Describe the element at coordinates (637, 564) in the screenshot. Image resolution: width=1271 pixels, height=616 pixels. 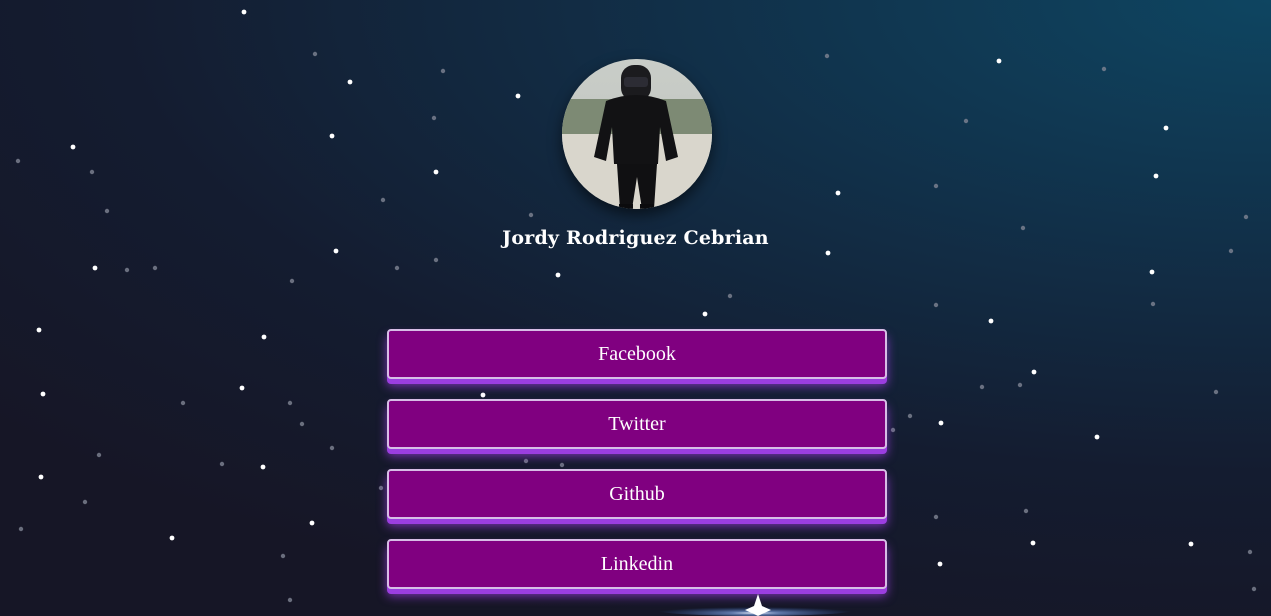
I see `linkedin-button: Linkedin` at that location.